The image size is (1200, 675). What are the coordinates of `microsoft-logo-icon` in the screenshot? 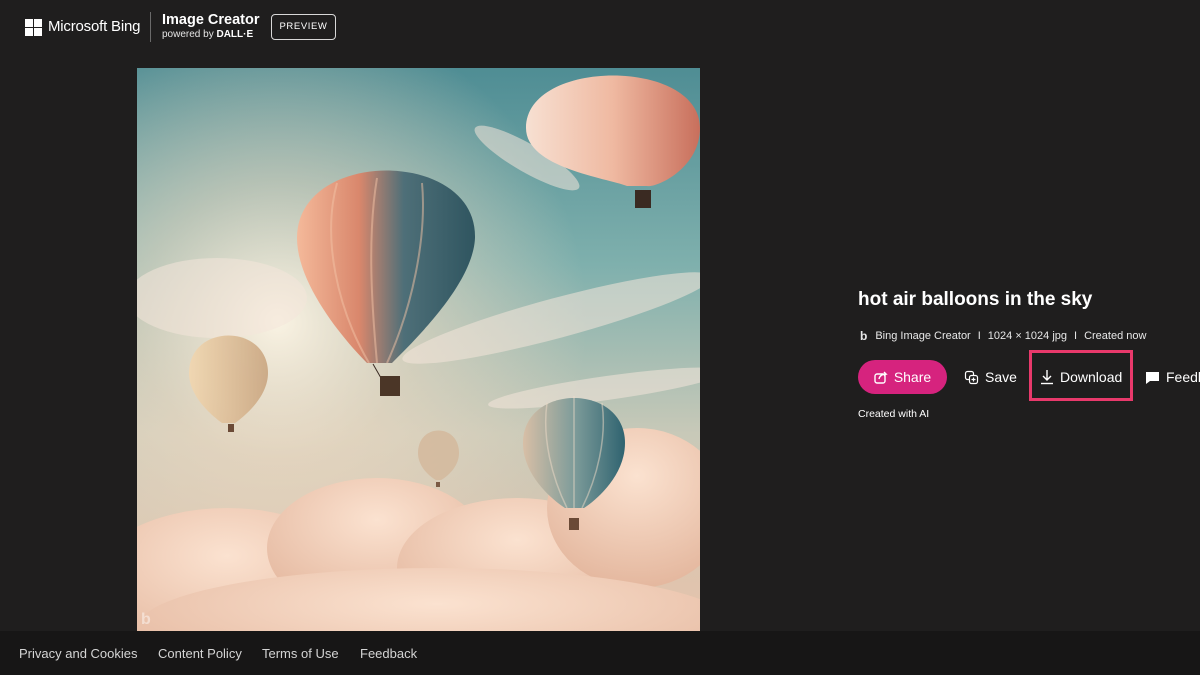 It's located at (33, 27).